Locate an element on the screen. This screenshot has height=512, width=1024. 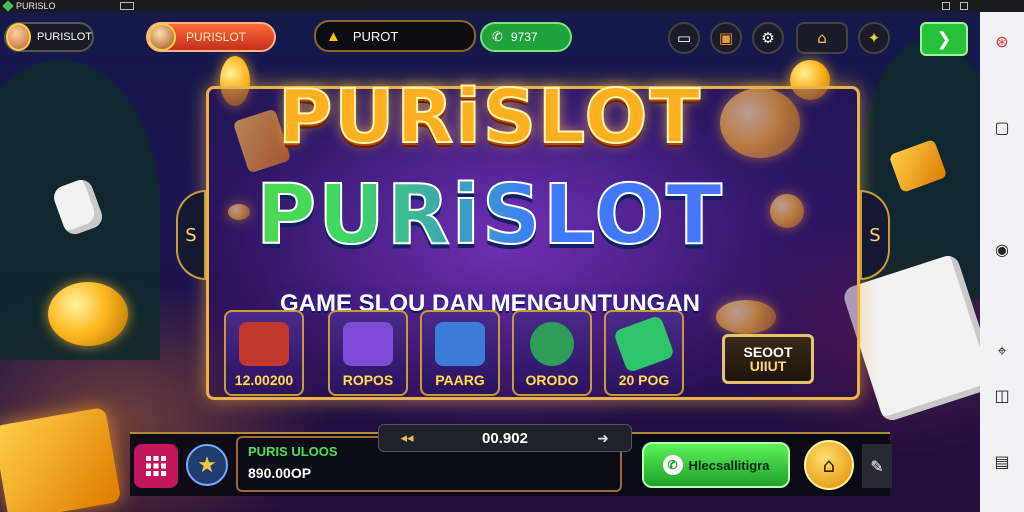
profile-avatar is located at coordinates (162, 37).